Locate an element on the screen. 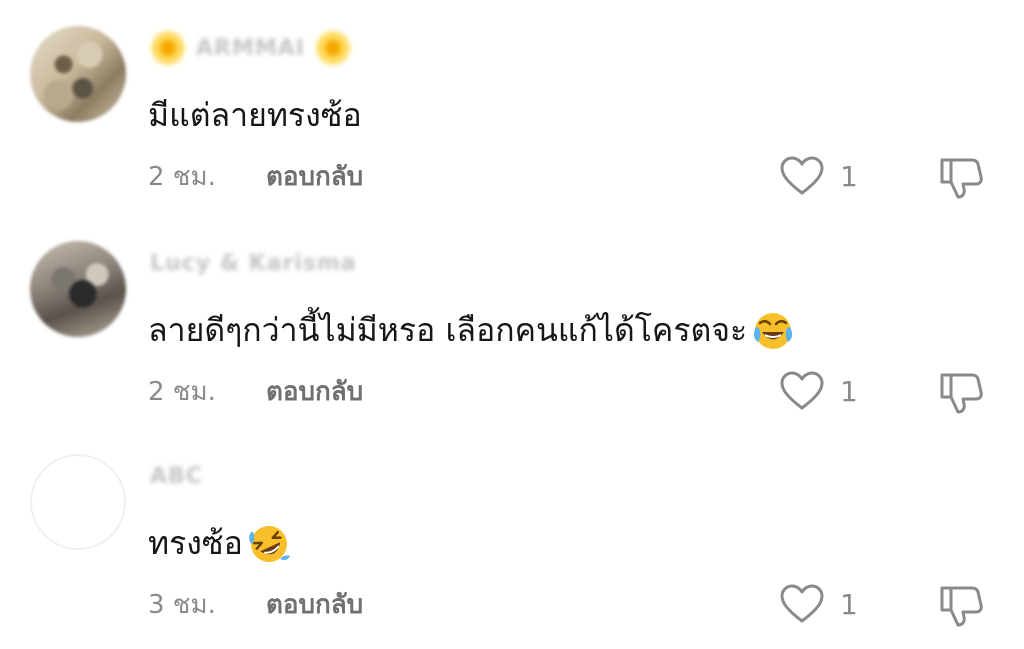  comment-text-body: มีแต่ลายทรงซ้อ is located at coordinates (255, 115).